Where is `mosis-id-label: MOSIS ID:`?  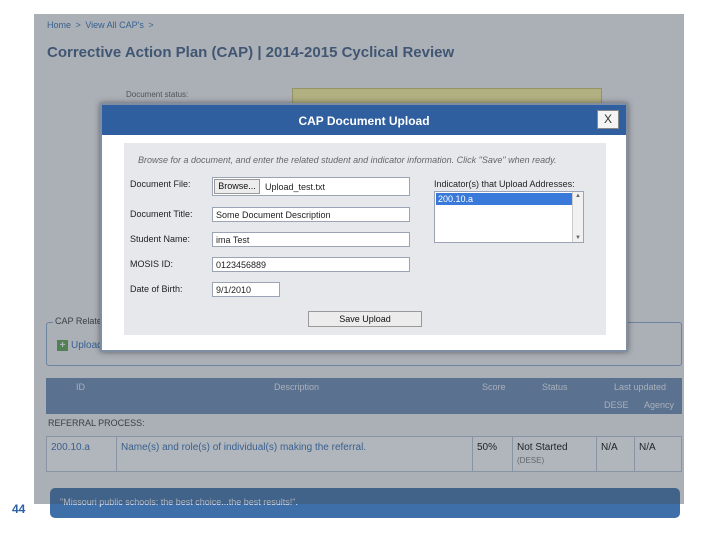
mosis-id-label: MOSIS ID: is located at coordinates (152, 264).